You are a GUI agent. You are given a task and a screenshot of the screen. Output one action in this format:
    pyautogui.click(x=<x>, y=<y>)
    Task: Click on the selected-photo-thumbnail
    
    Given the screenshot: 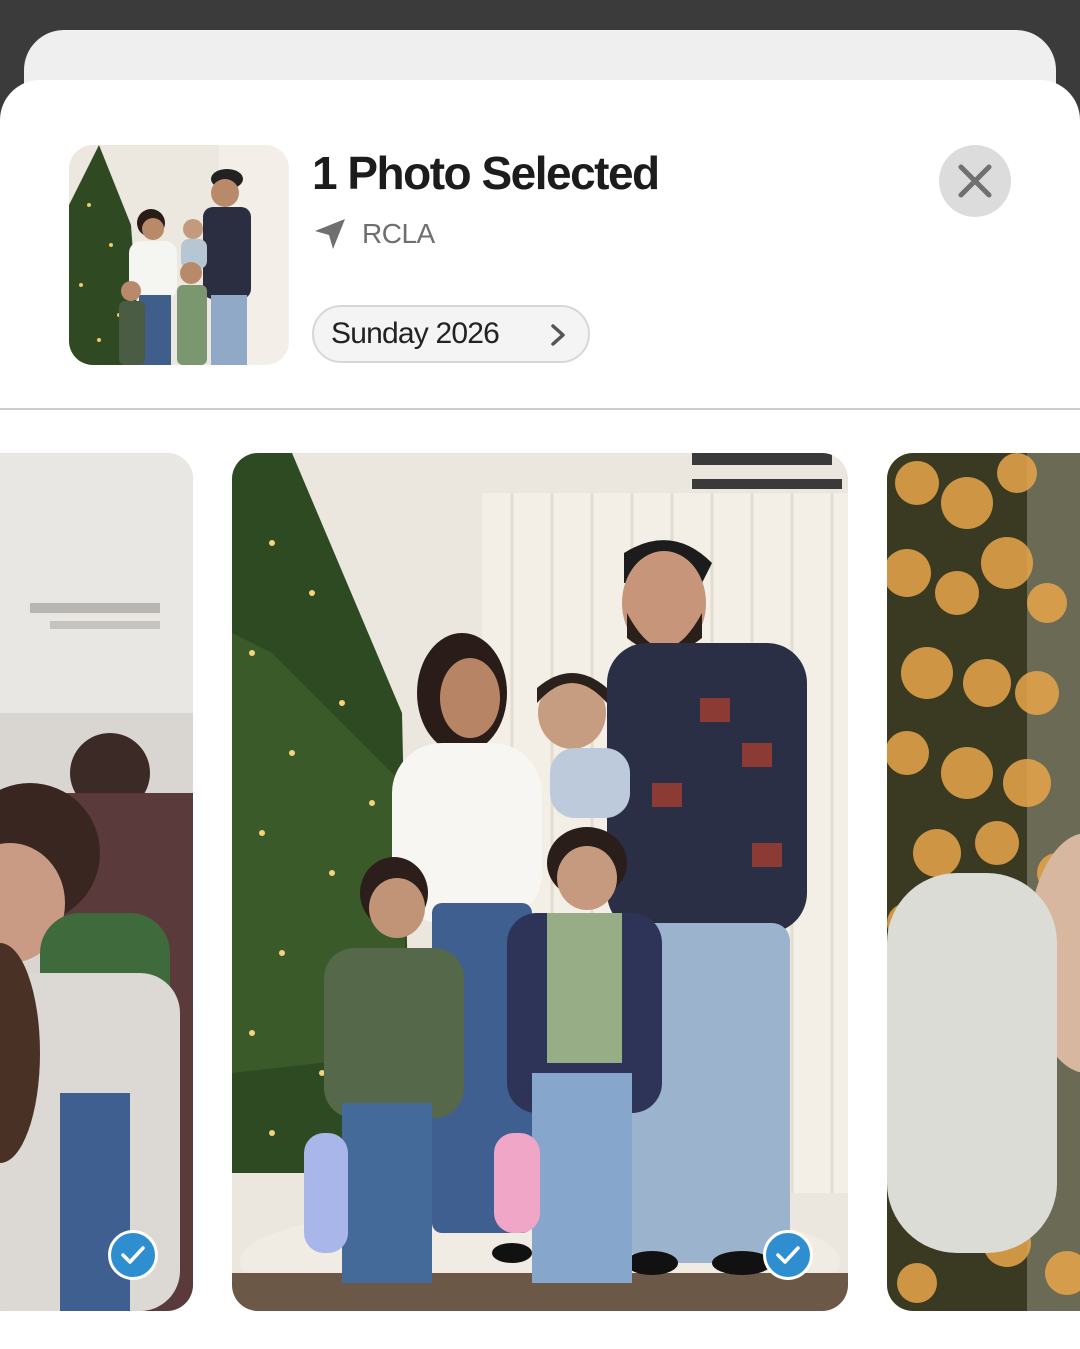 What is the action you would take?
    pyautogui.click(x=179, y=255)
    